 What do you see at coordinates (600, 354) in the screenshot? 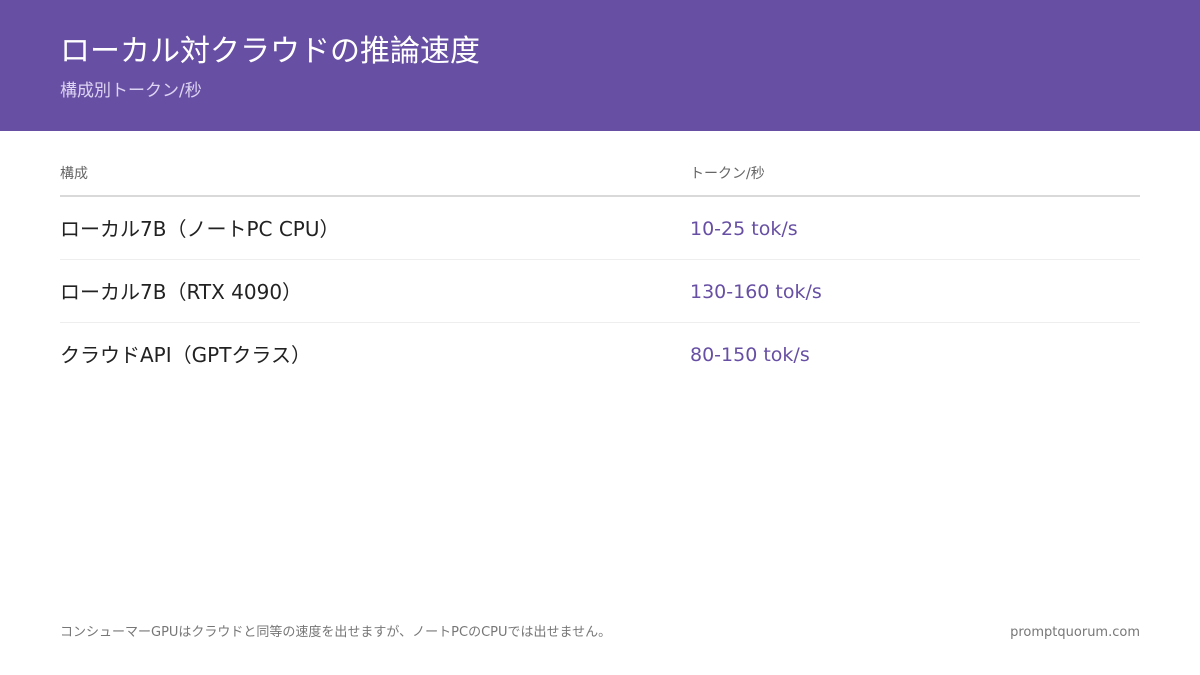
I see `table-row: クラウドAPI（GPTクラス） 80-150 tok/s` at bounding box center [600, 354].